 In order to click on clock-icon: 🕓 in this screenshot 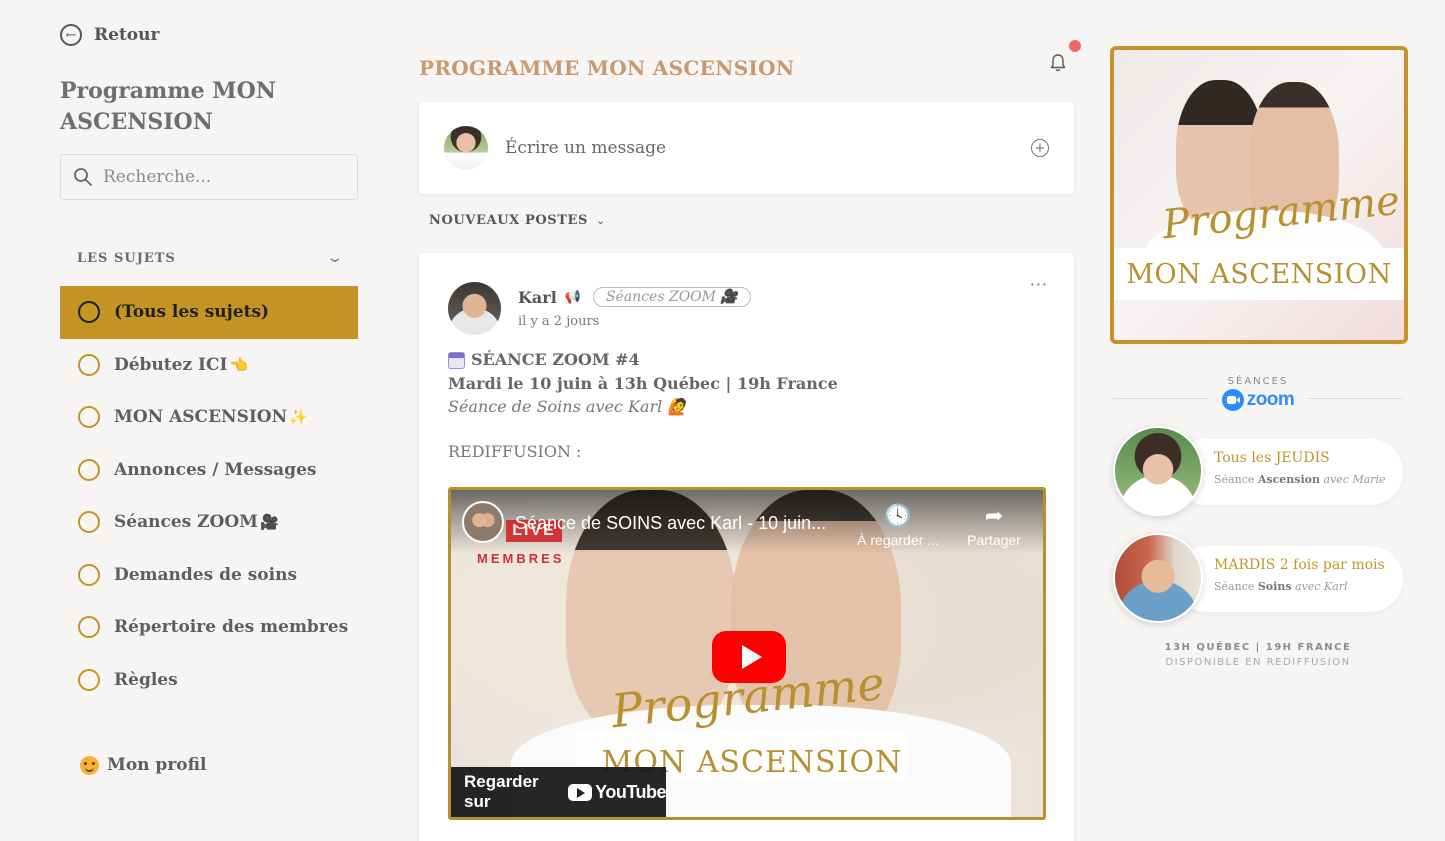, I will do `click(898, 516)`.